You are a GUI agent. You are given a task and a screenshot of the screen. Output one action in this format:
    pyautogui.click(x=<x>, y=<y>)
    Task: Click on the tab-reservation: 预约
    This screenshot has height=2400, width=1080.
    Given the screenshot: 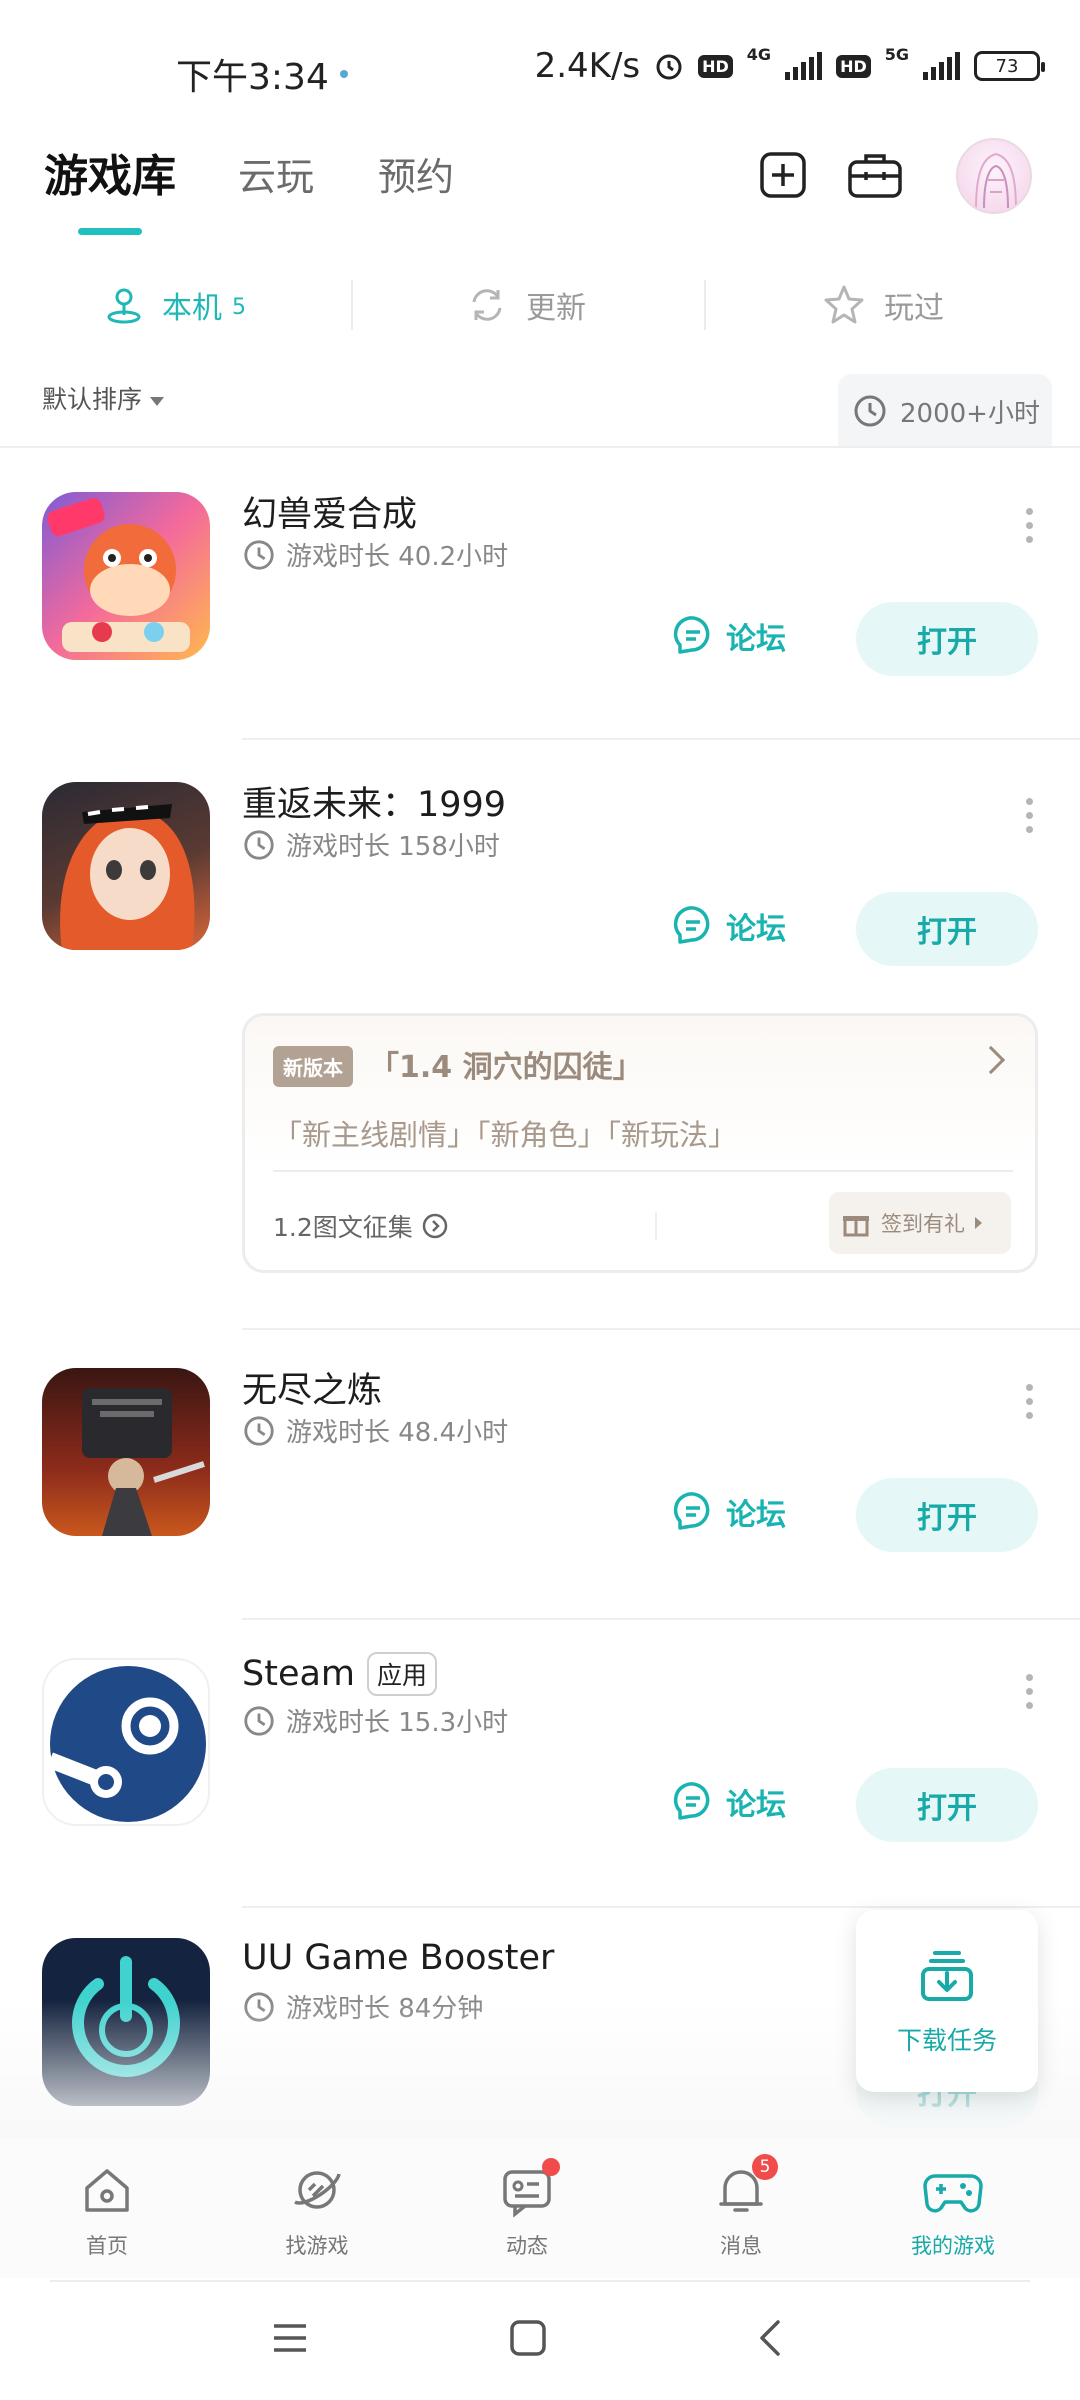 What is the action you would take?
    pyautogui.click(x=416, y=173)
    